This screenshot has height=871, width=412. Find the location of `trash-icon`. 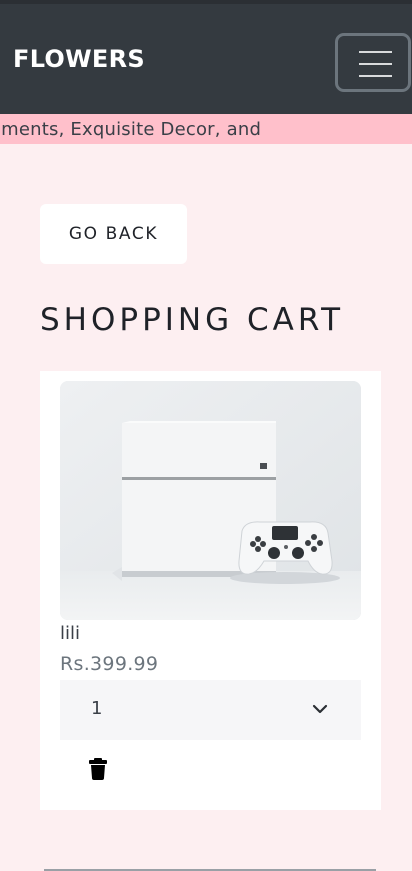

trash-icon is located at coordinates (98, 769).